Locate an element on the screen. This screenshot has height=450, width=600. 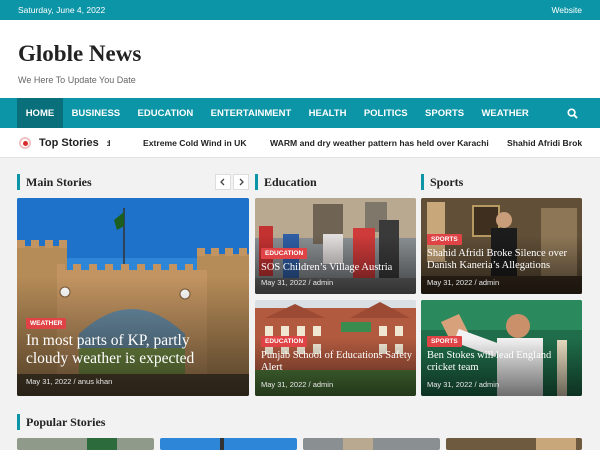
main-story-meta: May 31, 2022 / anus khan is located at coordinates (69, 381).